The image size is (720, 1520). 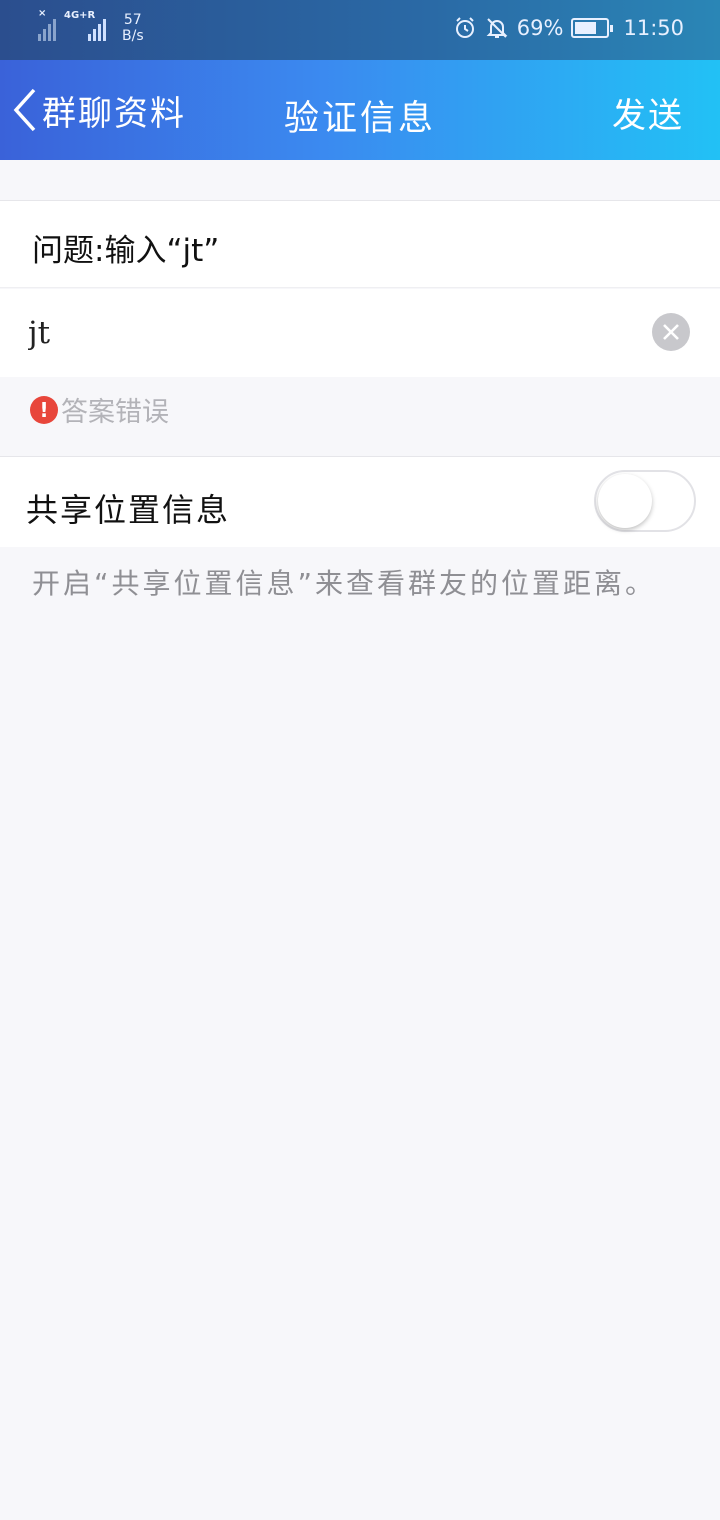 I want to click on sim2-signal-icon: 4G+R, so click(x=85, y=26).